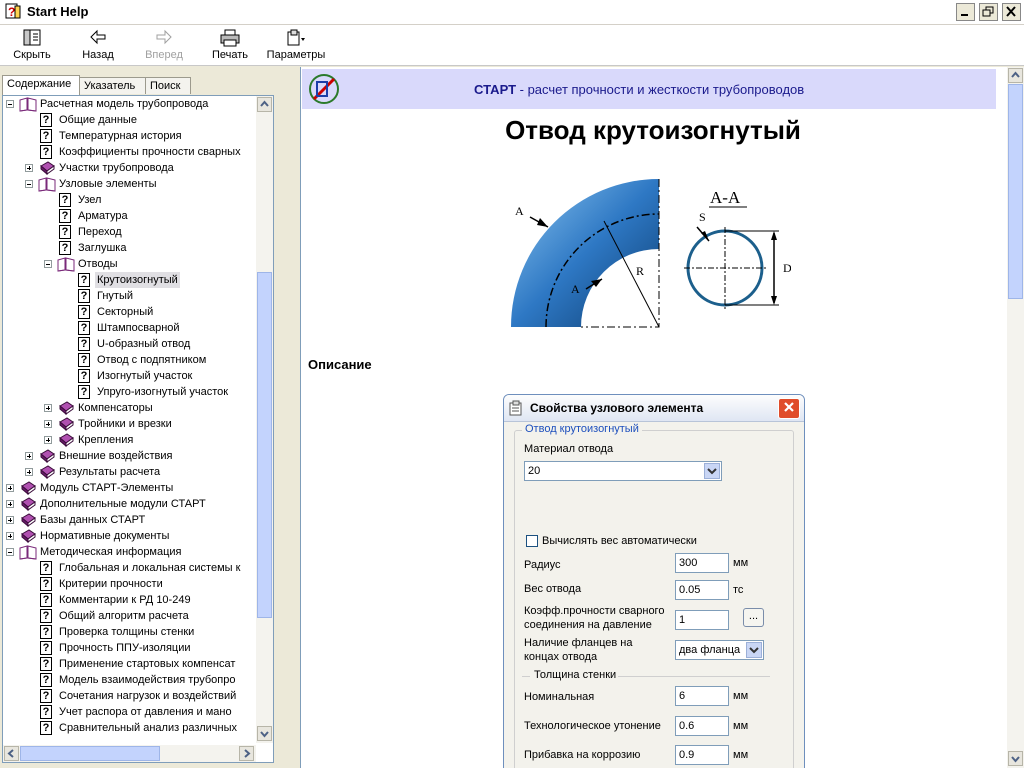 The image size is (1024, 768). I want to click on tree-hscroll-thumb, so click(90, 753).